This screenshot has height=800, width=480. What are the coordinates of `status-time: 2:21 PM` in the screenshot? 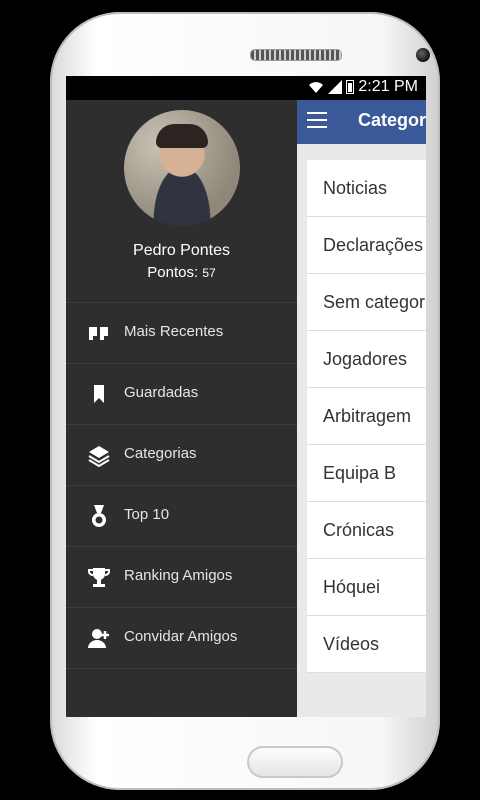 It's located at (388, 86).